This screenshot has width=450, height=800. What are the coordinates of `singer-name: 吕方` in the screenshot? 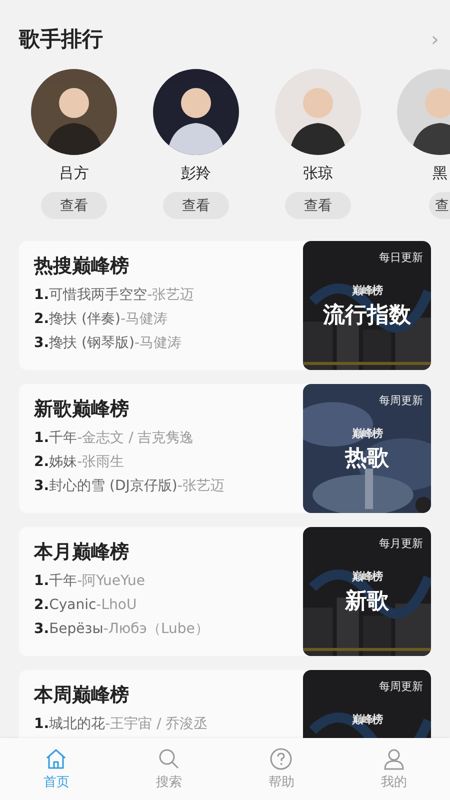 It's located at (74, 173).